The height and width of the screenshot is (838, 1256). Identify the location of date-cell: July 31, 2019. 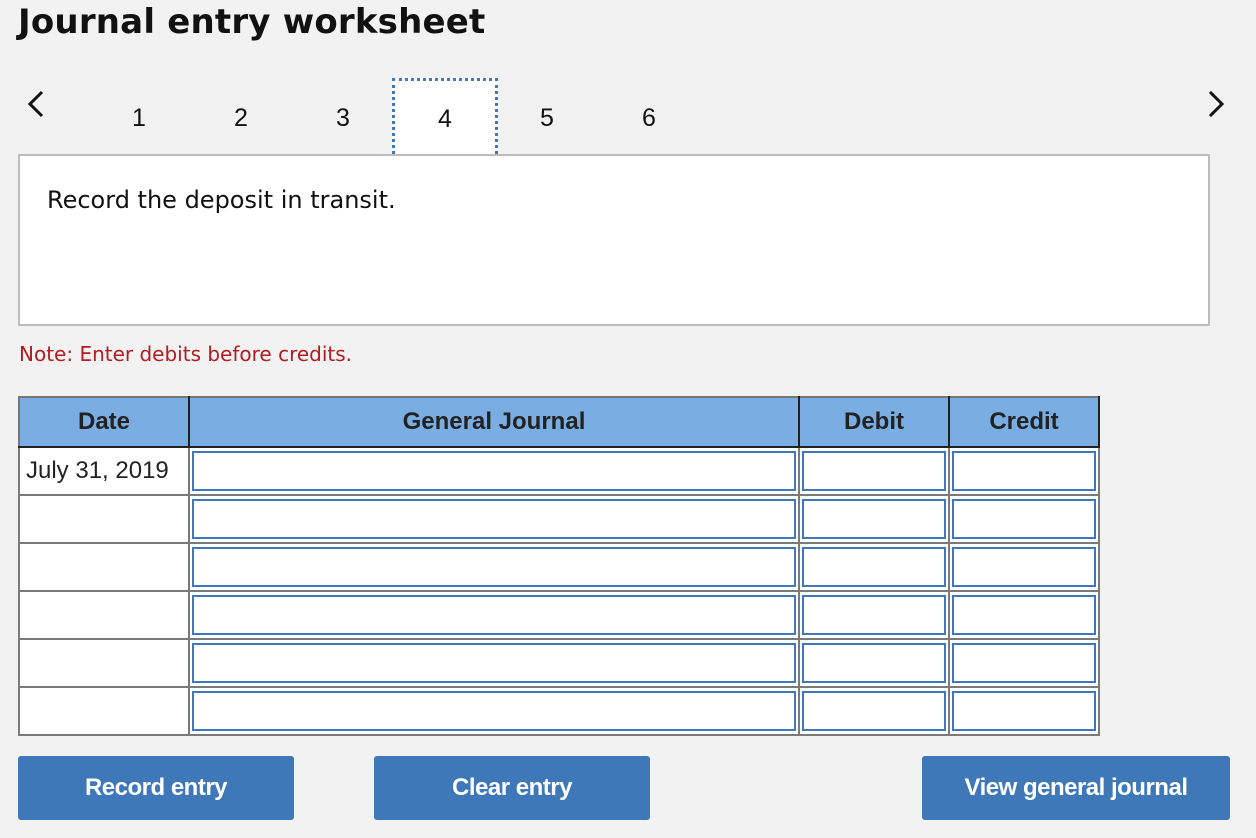
(104, 471).